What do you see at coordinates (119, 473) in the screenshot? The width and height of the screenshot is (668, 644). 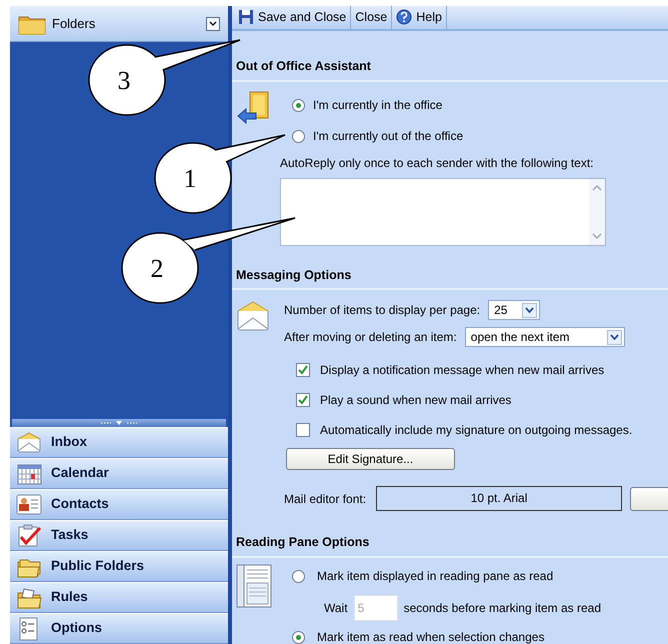 I see `nav-item: Calendar` at bounding box center [119, 473].